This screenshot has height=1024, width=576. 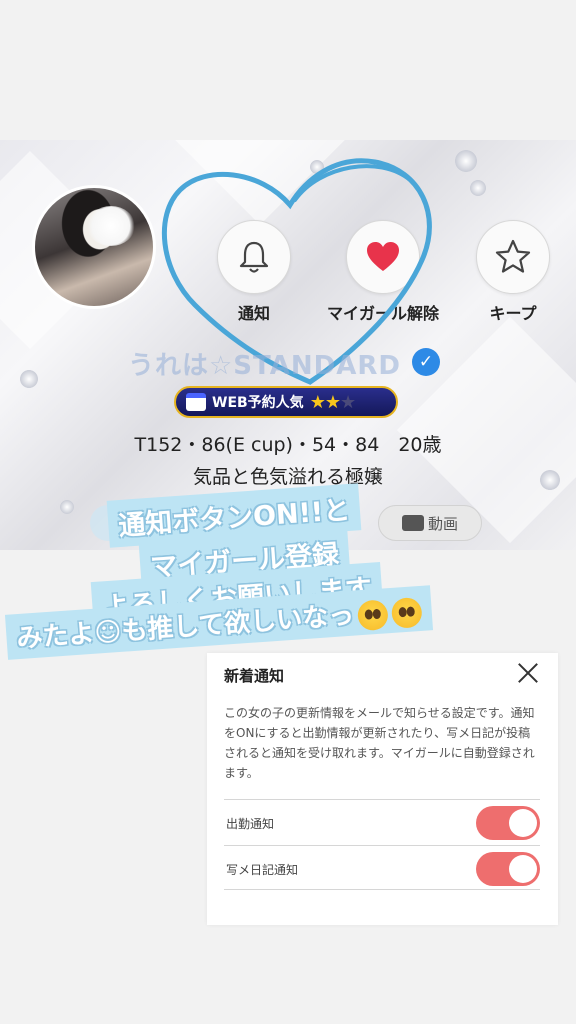 What do you see at coordinates (111, 226) in the screenshot?
I see `avatar-blur-patch` at bounding box center [111, 226].